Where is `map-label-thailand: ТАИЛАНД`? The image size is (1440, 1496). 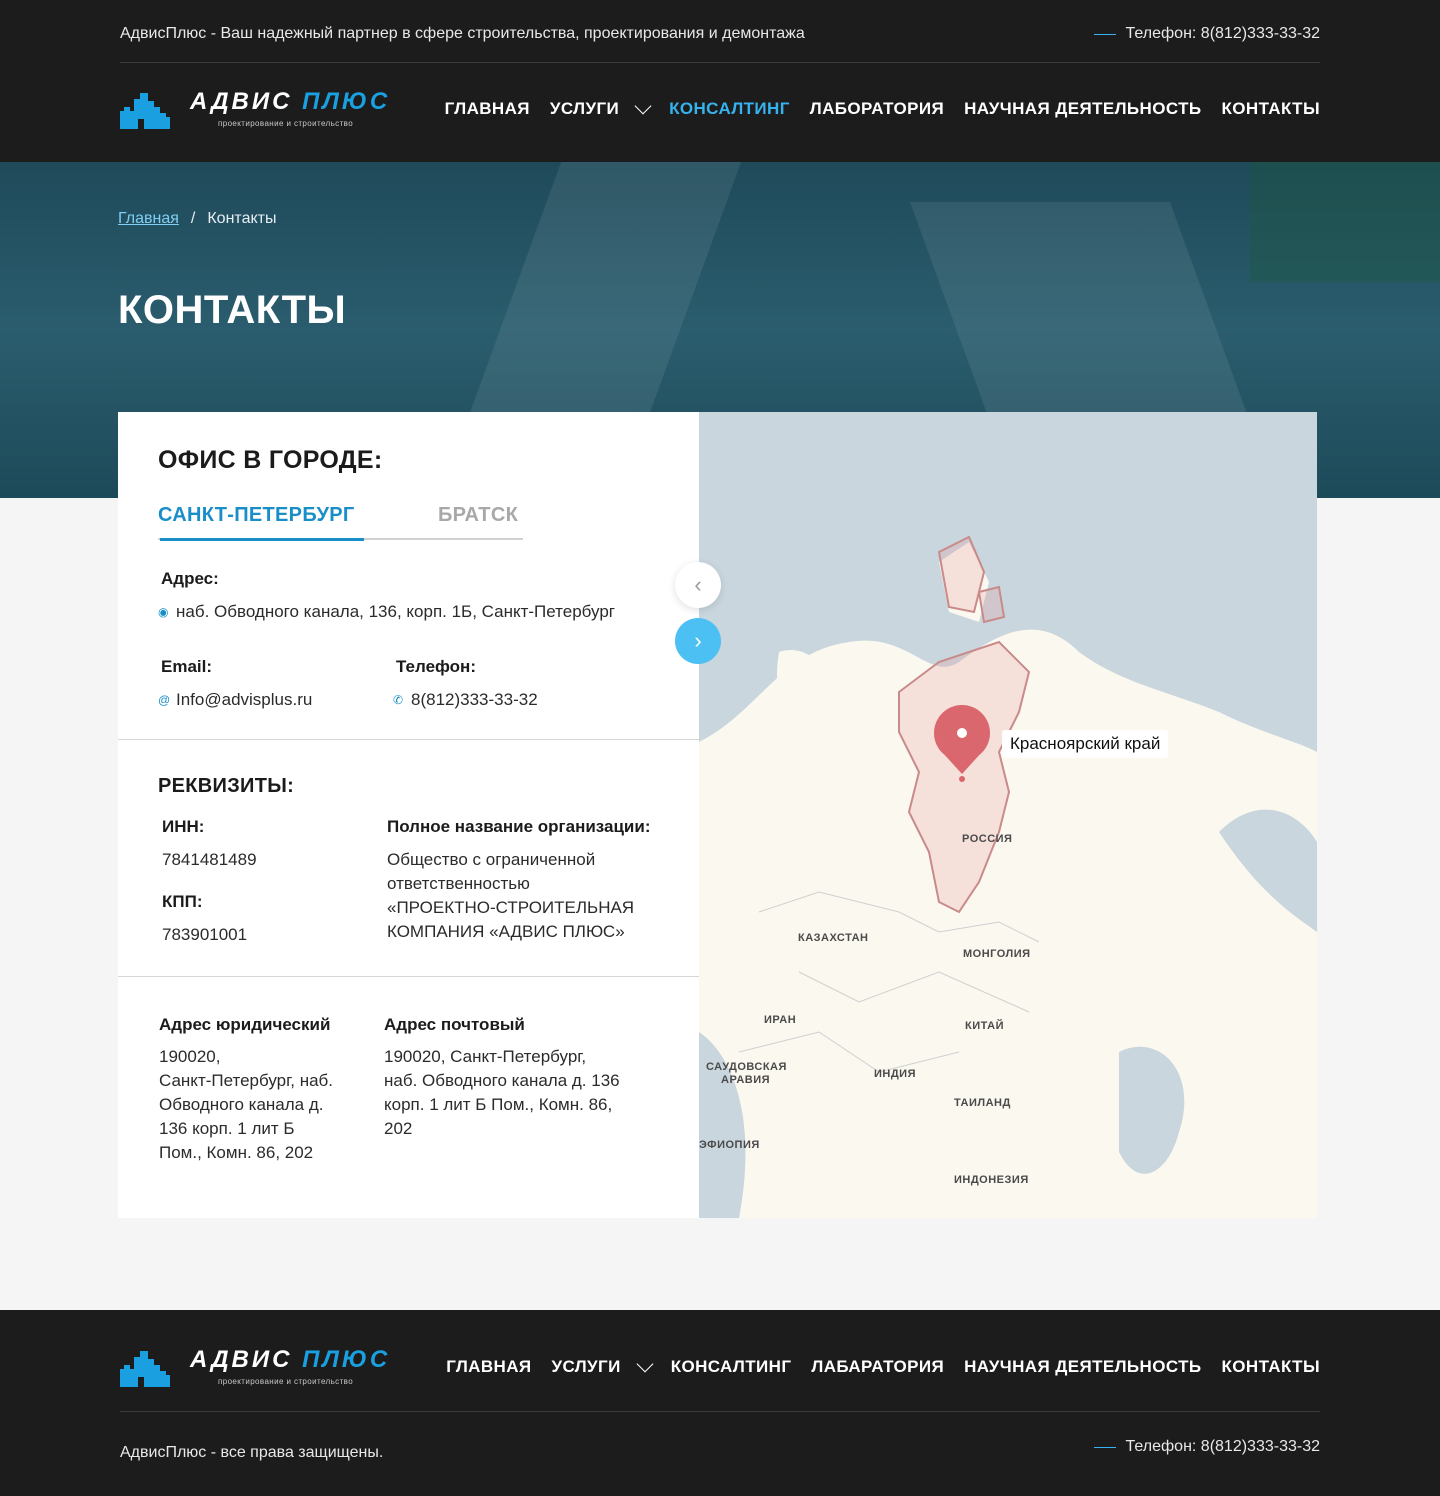 map-label-thailand: ТАИЛАНД is located at coordinates (982, 1103).